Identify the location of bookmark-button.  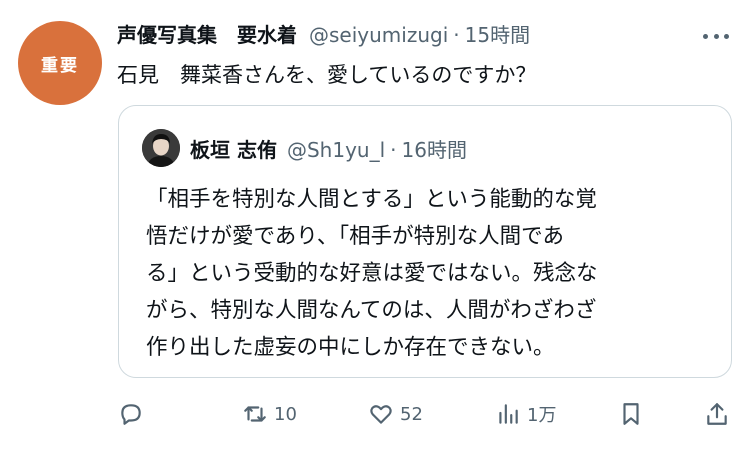
(631, 414).